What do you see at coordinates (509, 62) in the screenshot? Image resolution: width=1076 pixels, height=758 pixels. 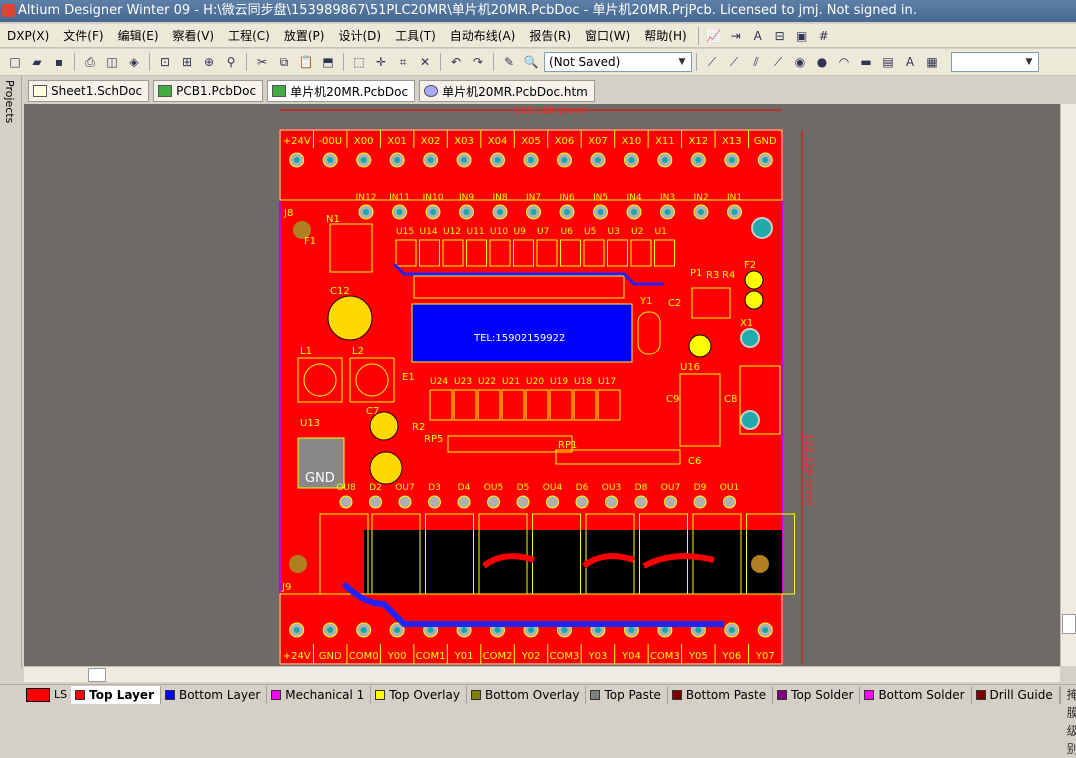 I see `crossprobe-icon: ✎` at bounding box center [509, 62].